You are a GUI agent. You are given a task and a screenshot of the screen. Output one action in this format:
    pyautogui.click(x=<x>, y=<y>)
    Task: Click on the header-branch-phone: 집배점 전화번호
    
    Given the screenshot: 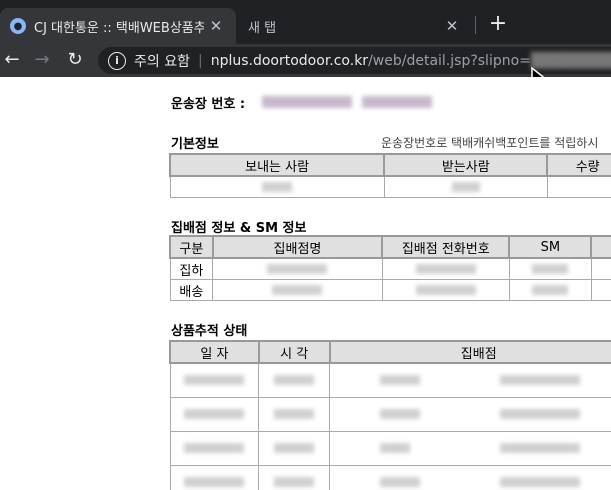 What is the action you would take?
    pyautogui.click(x=446, y=247)
    